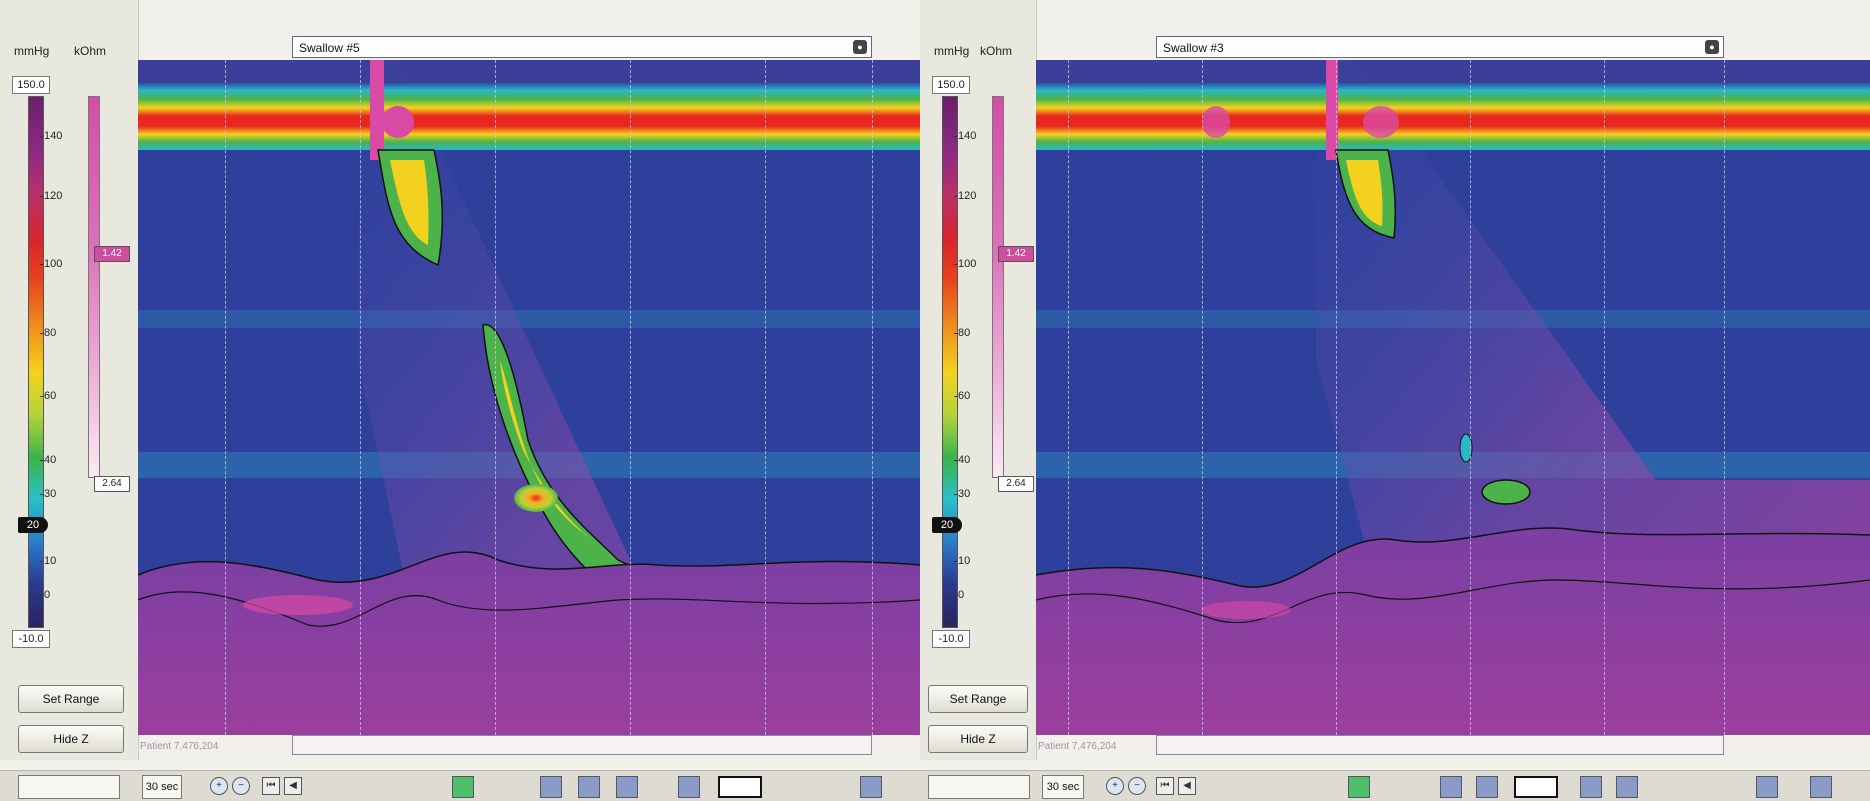  I want to click on left-toolbar: 30 sec + − ⏮ ◀, so click(460, 785).